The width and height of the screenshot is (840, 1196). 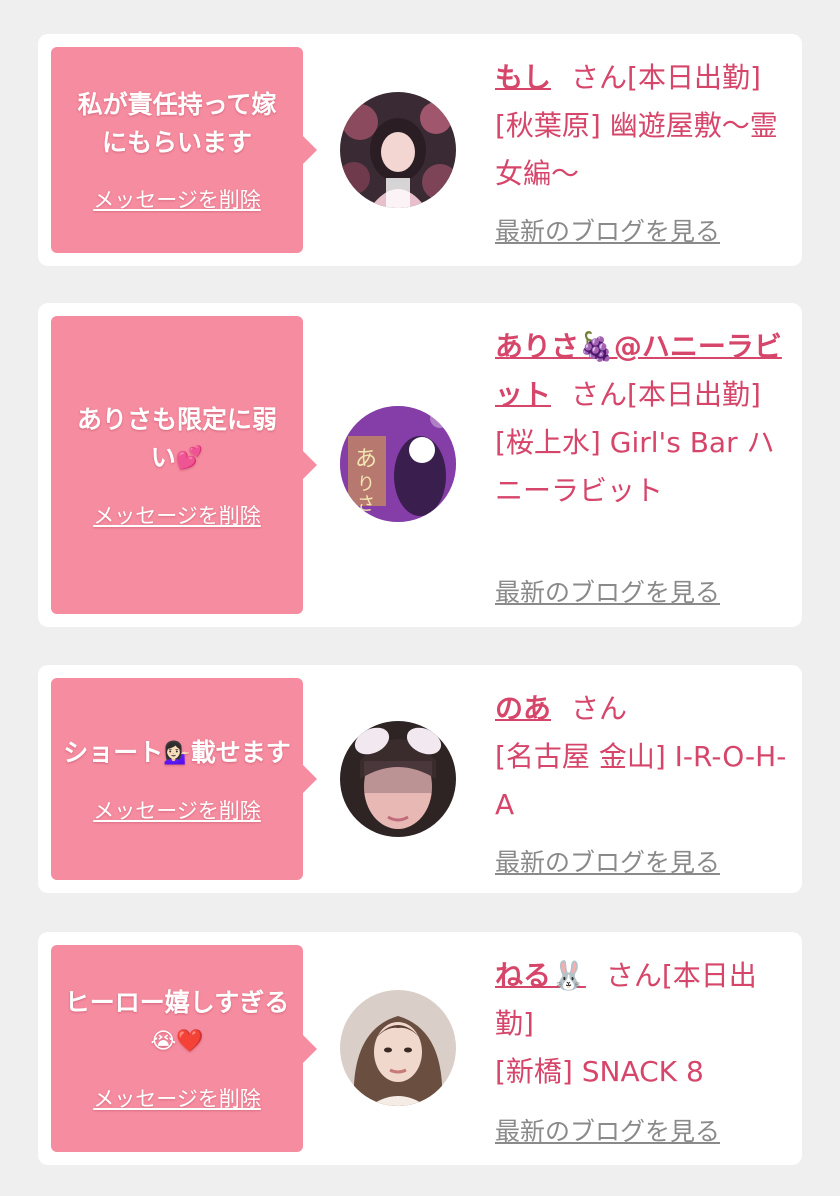 I want to click on shop-text: [新橋] SNACK 8, so click(x=599, y=1071).